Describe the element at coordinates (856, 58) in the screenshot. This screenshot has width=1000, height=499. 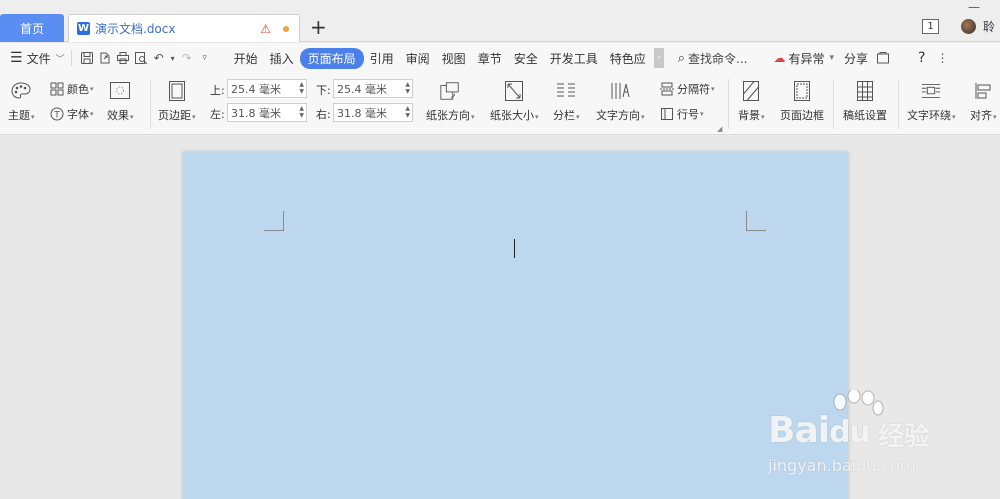
I see `share-button: 分享` at that location.